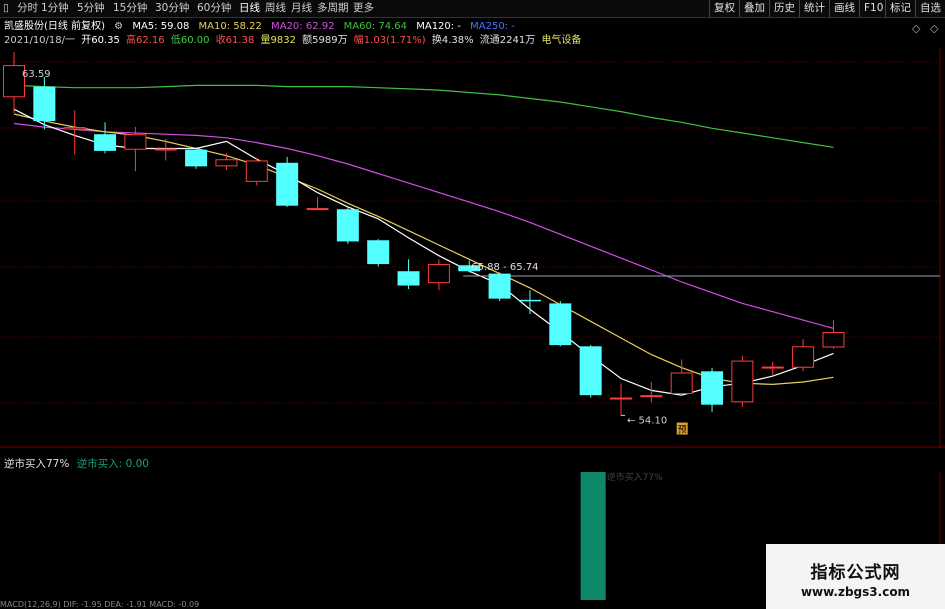 This screenshot has width=945, height=609. Describe the element at coordinates (118, 26) in the screenshot. I see `settings-gear-icon: ⚙` at that location.